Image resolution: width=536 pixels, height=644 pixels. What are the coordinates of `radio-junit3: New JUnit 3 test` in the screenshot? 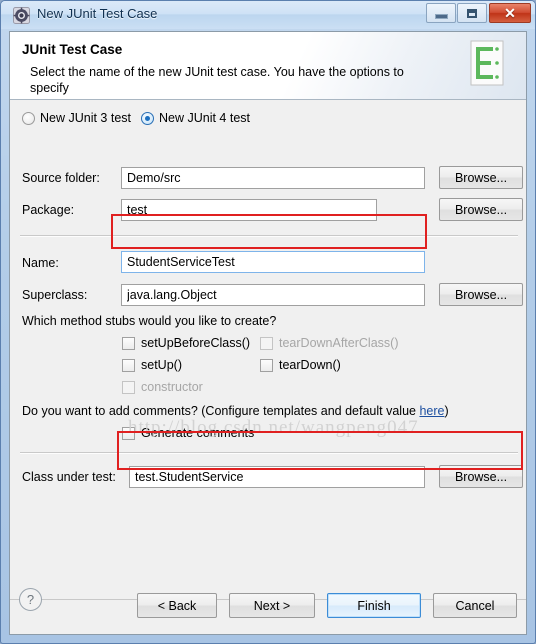 It's located at (76, 118).